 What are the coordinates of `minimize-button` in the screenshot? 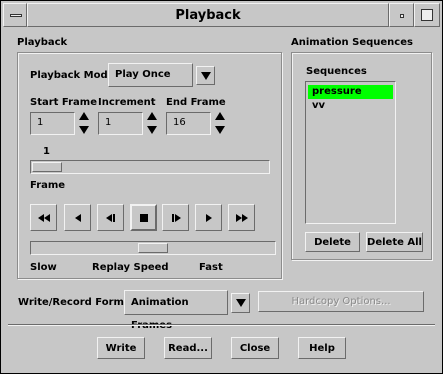 It's located at (401, 15).